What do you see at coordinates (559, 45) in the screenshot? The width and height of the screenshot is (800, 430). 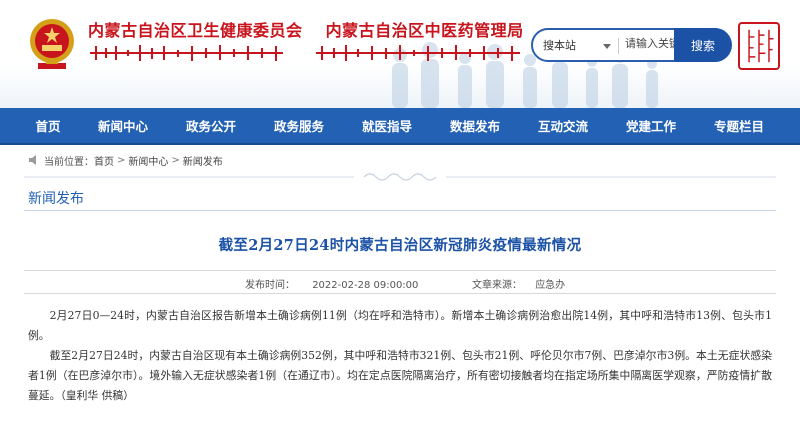 I see `search-scope-select: 搜本站` at bounding box center [559, 45].